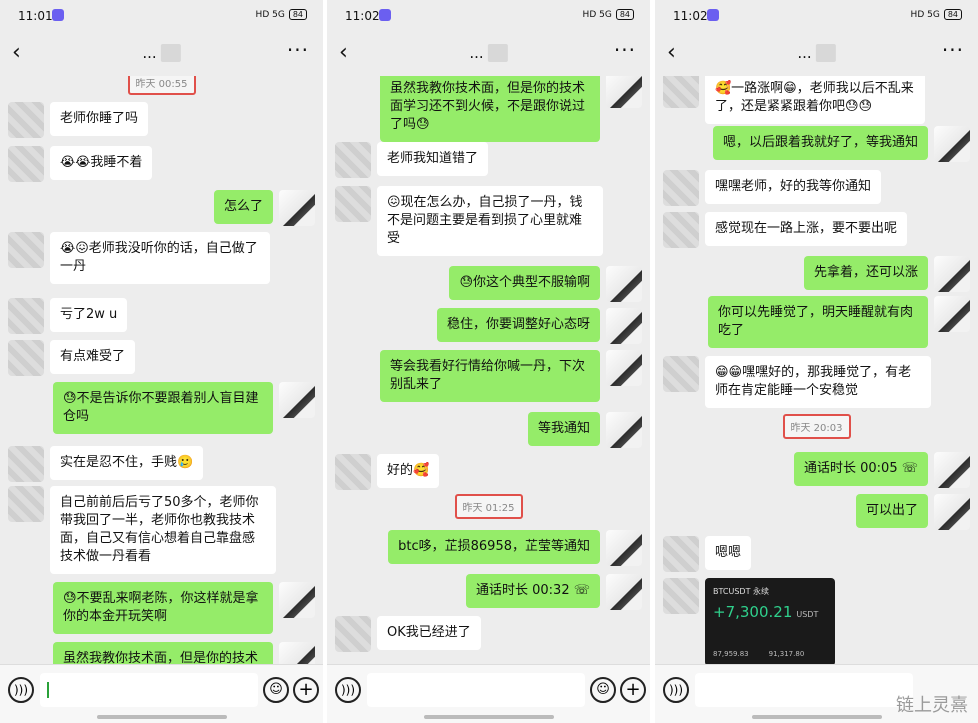 The image size is (978, 723). Describe the element at coordinates (861, 469) in the screenshot. I see `call-record-bubble: 通话时长 00:05 ☏` at that location.